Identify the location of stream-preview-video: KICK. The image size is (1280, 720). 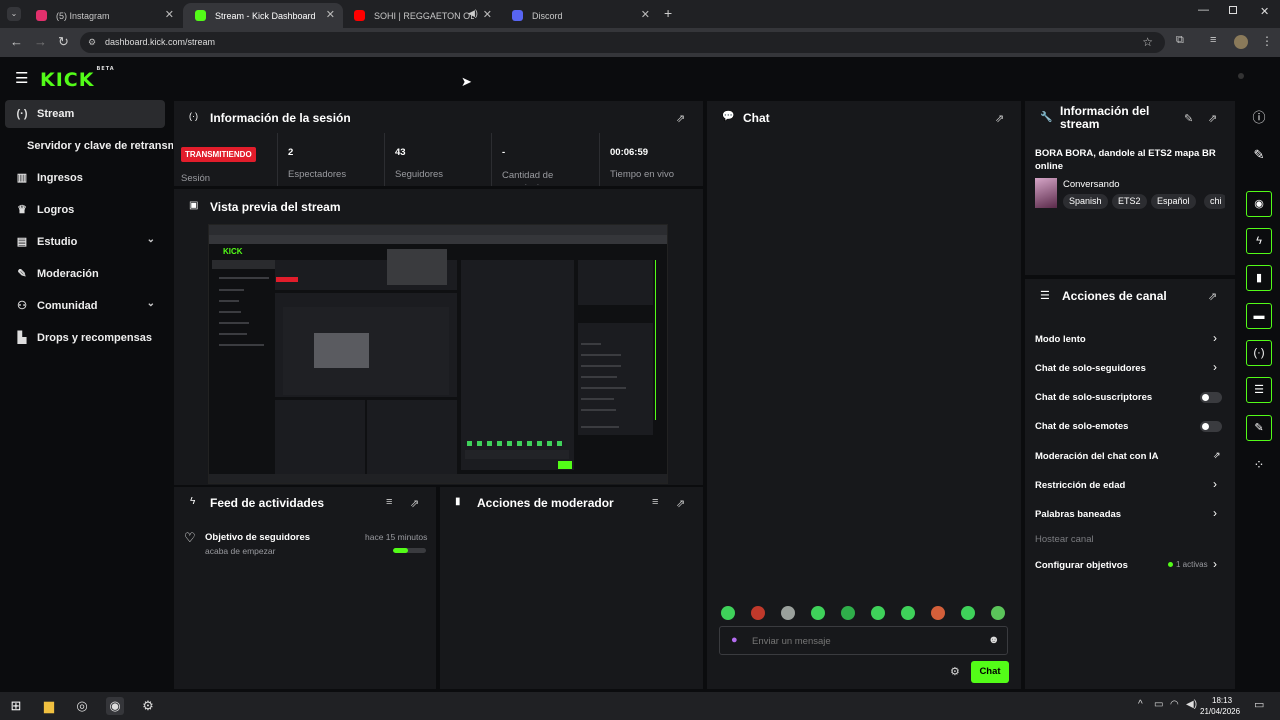
(438, 354).